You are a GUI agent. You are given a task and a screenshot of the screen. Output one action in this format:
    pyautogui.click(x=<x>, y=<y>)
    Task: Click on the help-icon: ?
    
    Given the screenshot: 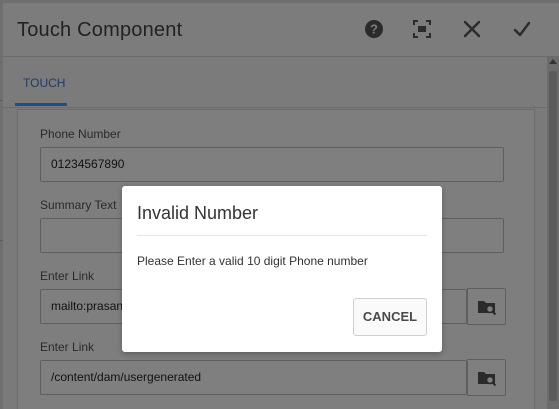 What is the action you would take?
    pyautogui.click(x=375, y=30)
    